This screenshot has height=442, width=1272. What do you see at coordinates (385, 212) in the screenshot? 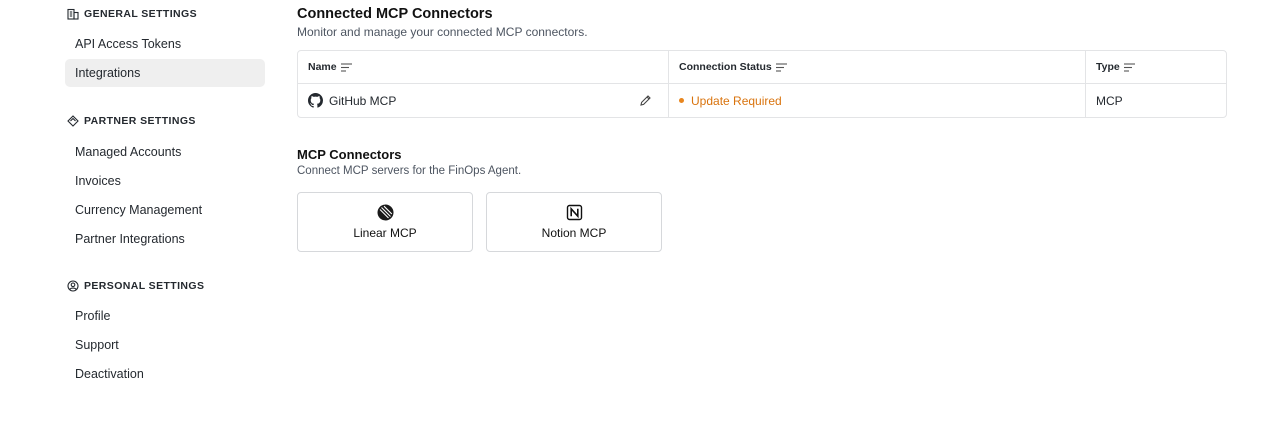
I see `linear-logo-icon` at bounding box center [385, 212].